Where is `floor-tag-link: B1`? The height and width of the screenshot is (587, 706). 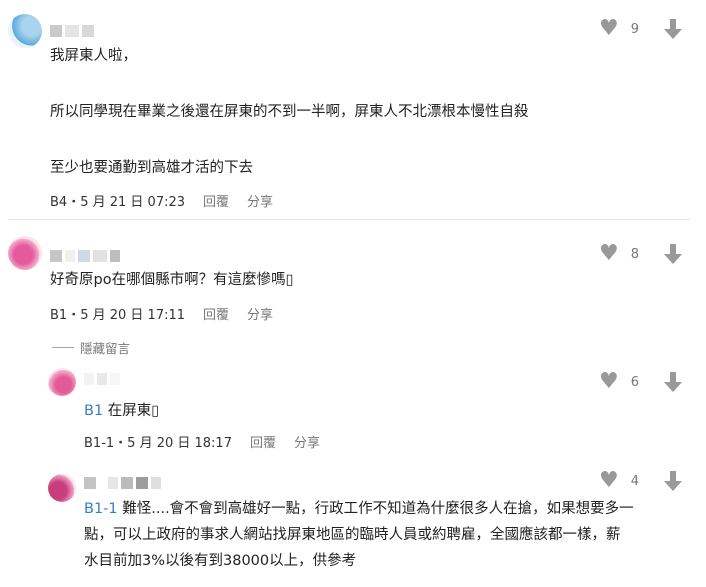 floor-tag-link: B1 is located at coordinates (93, 411).